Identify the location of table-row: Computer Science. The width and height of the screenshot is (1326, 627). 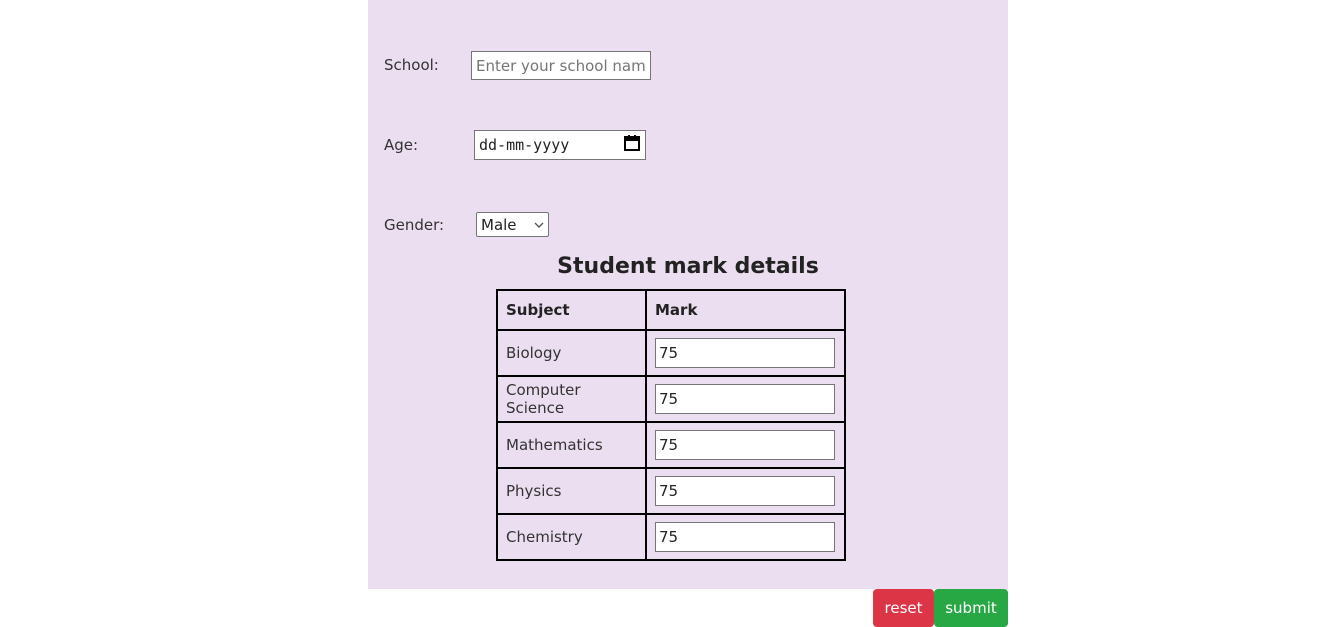
(671, 399).